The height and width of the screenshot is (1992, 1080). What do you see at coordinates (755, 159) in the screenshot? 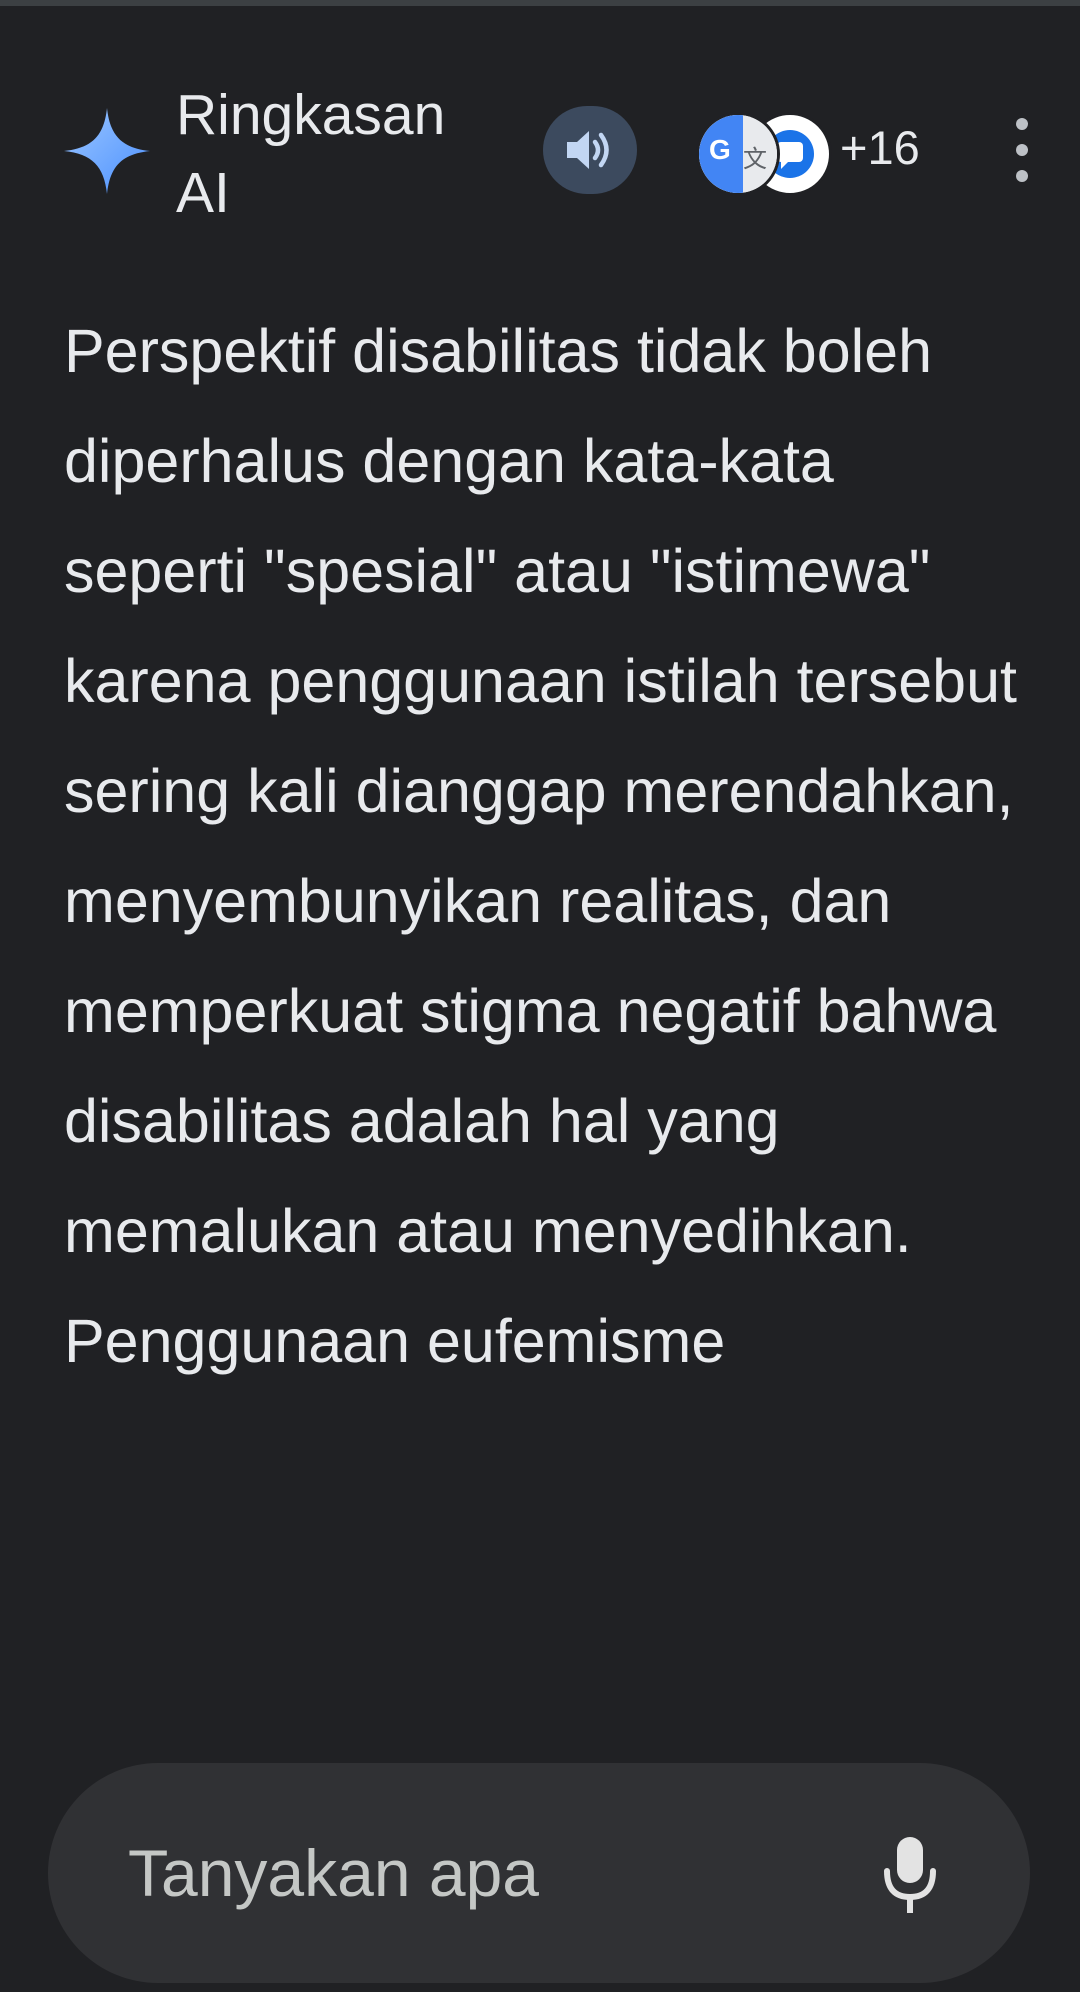
I see `svg-text: 文` at bounding box center [755, 159].